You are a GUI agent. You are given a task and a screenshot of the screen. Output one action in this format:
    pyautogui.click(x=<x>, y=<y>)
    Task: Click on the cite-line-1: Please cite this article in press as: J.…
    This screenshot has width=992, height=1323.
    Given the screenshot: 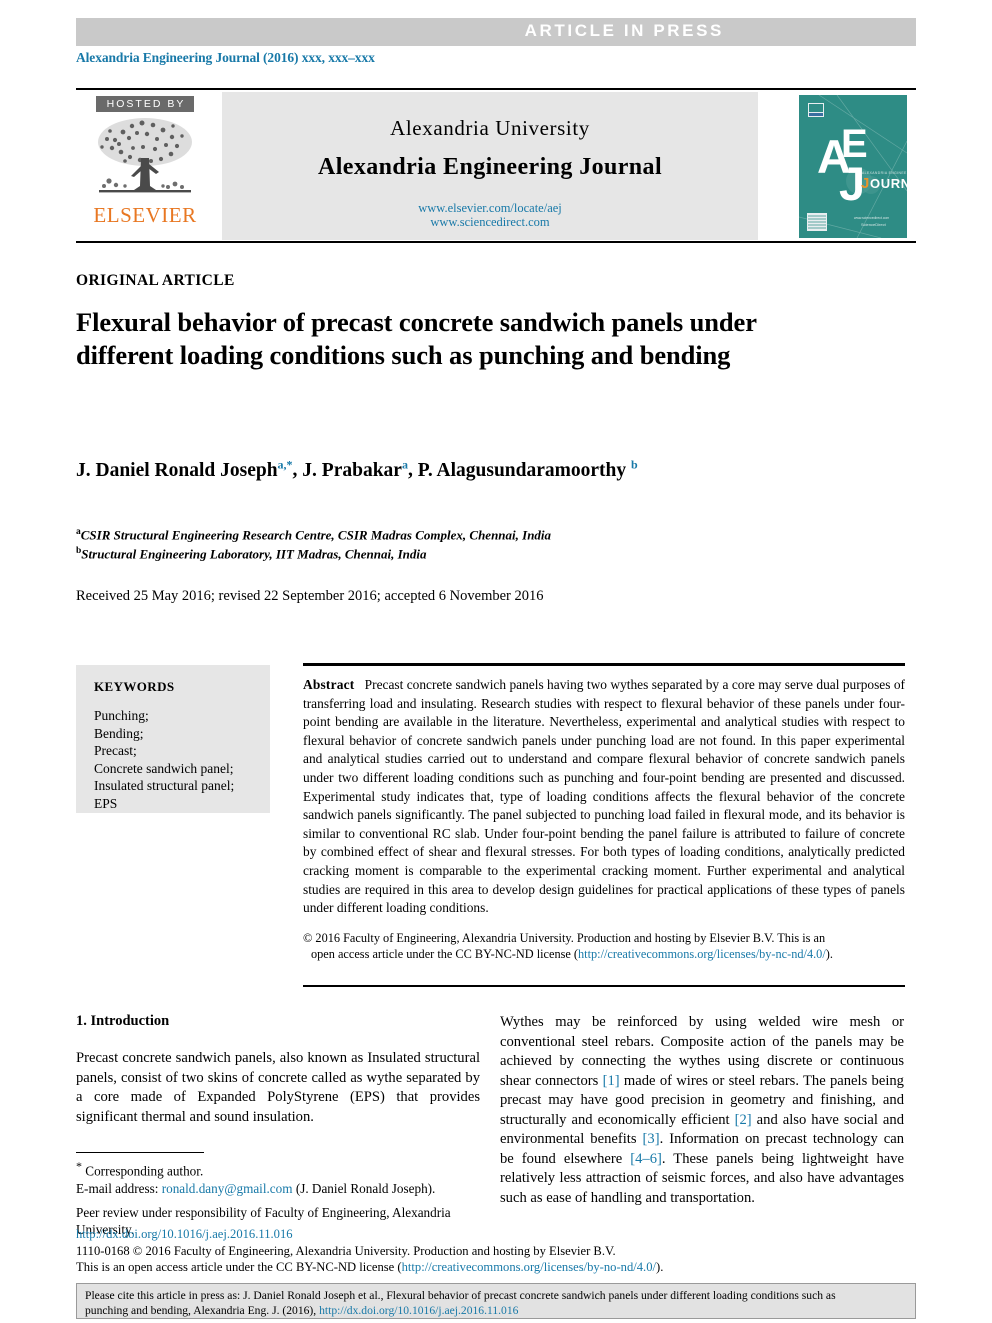 What is the action you would take?
    pyautogui.click(x=460, y=1295)
    